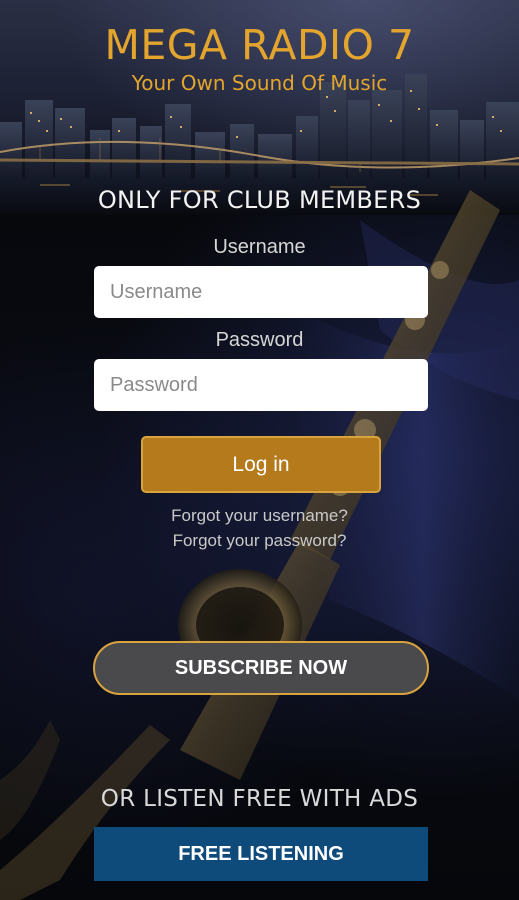 This screenshot has width=519, height=900. Describe the element at coordinates (259, 247) in the screenshot. I see `username-label: Username` at that location.